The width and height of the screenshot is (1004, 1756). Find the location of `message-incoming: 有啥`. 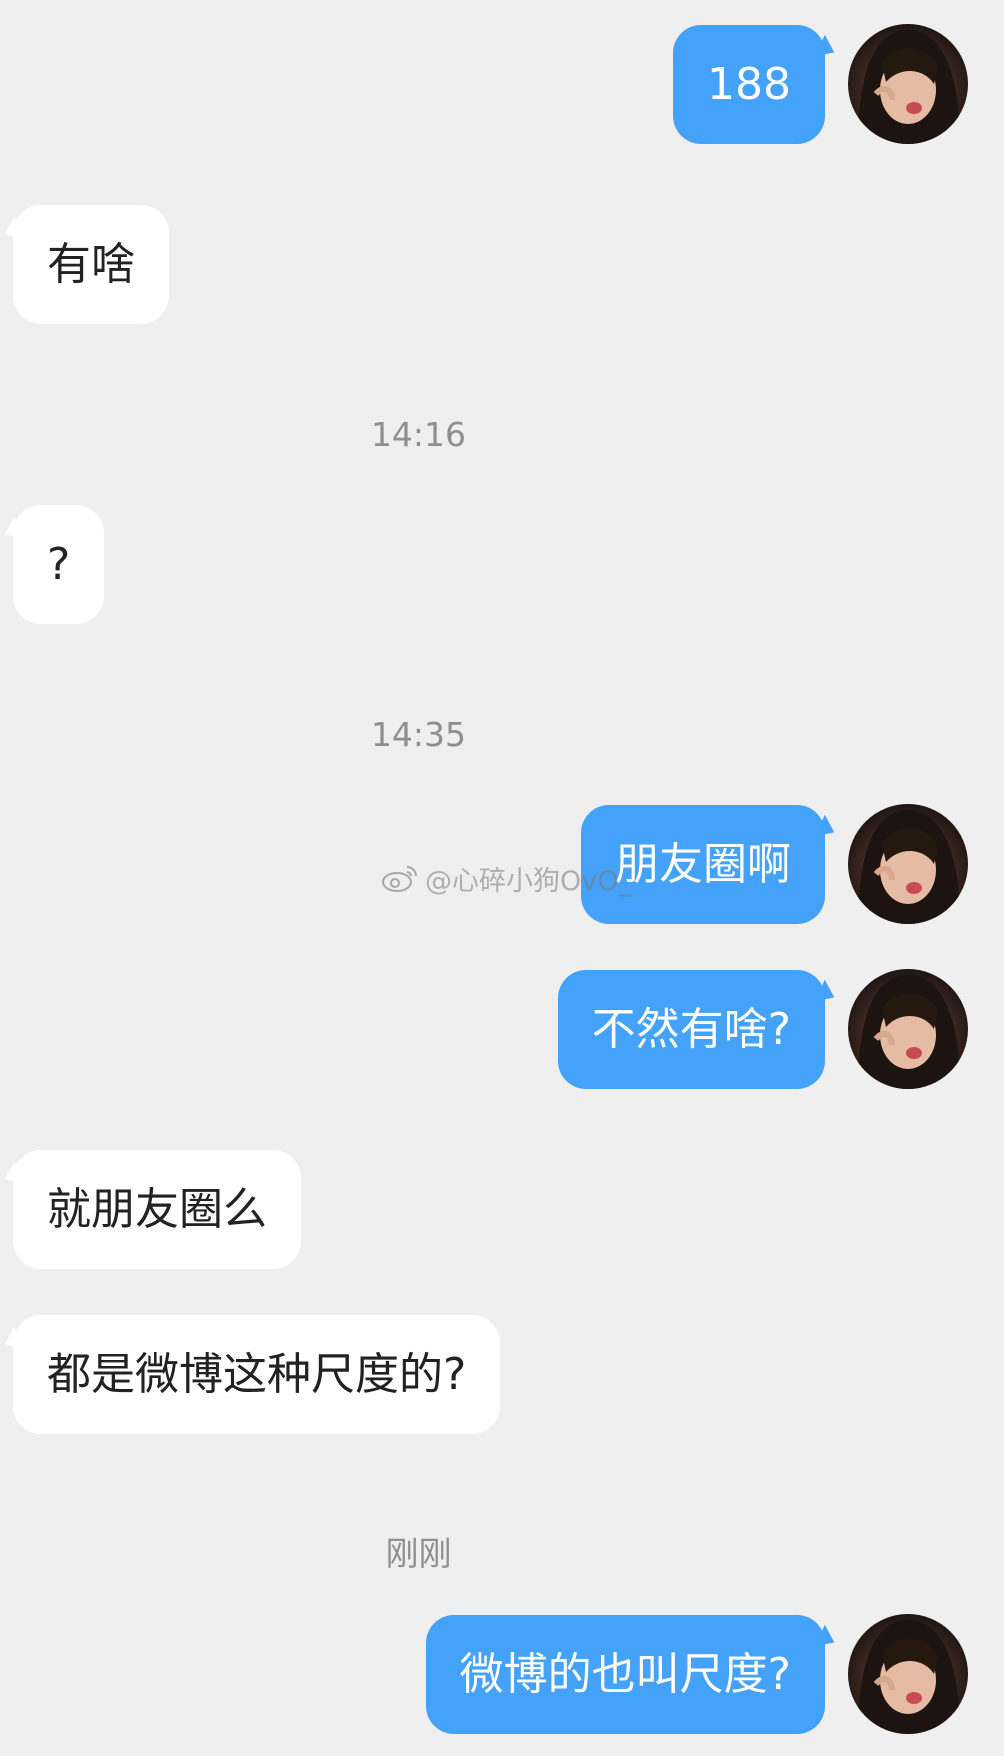

message-incoming: 有啥 is located at coordinates (91, 264).